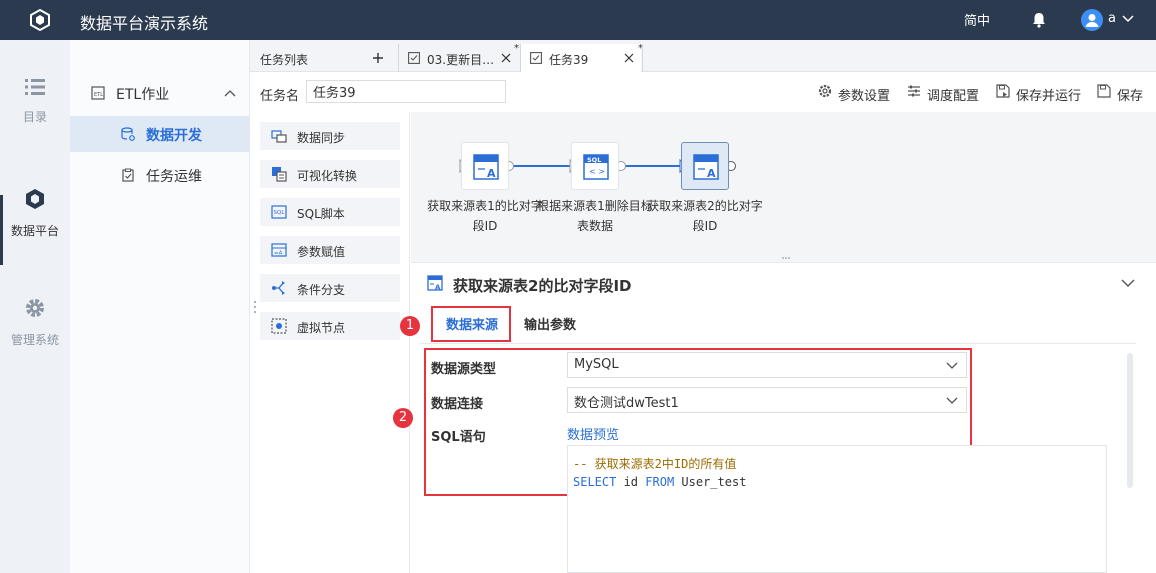 The height and width of the screenshot is (573, 1156). What do you see at coordinates (596, 364) in the screenshot?
I see `datasource-type-value: MySQL` at bounding box center [596, 364].